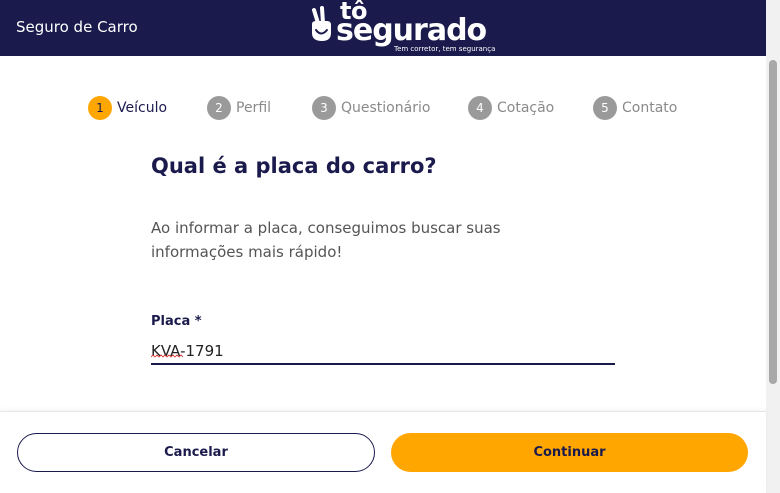 This screenshot has height=493, width=780. I want to click on brand-logo: tô segurado Tem corretor, tem segurança, so click(401, 28).